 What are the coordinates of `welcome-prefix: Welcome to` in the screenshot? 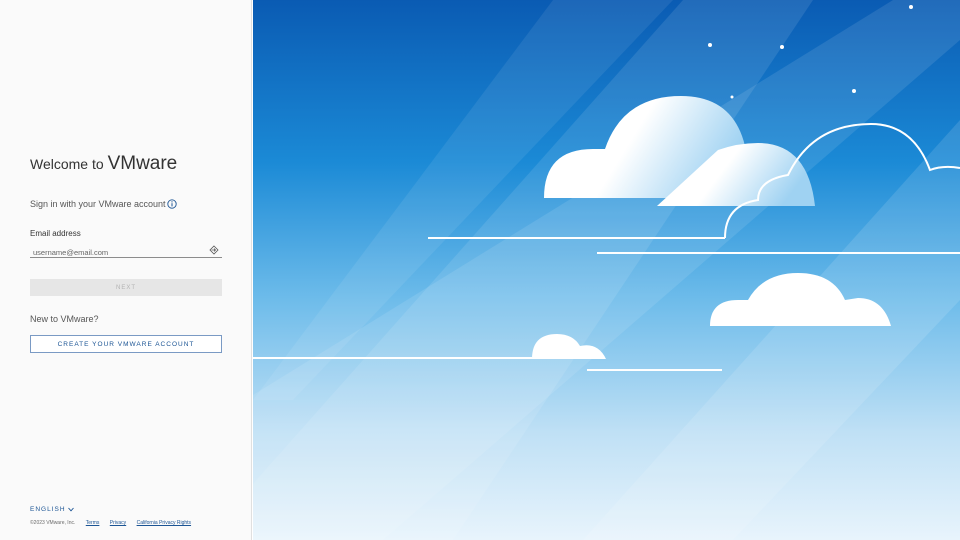 It's located at (67, 164).